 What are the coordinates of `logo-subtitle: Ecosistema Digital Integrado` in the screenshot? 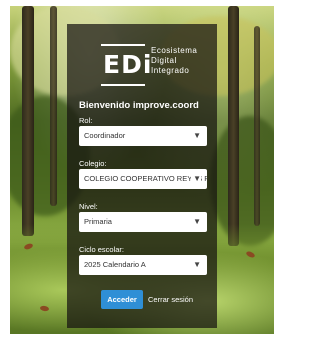 It's located at (174, 61).